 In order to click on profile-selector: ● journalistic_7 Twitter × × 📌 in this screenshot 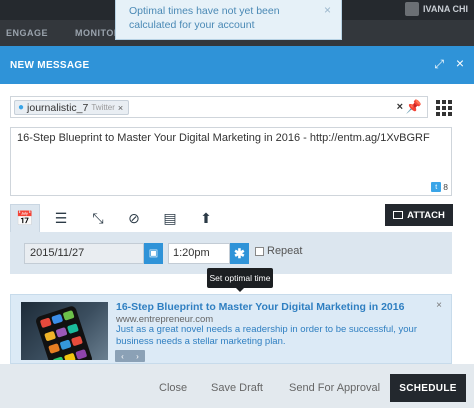, I will do `click(219, 107)`.